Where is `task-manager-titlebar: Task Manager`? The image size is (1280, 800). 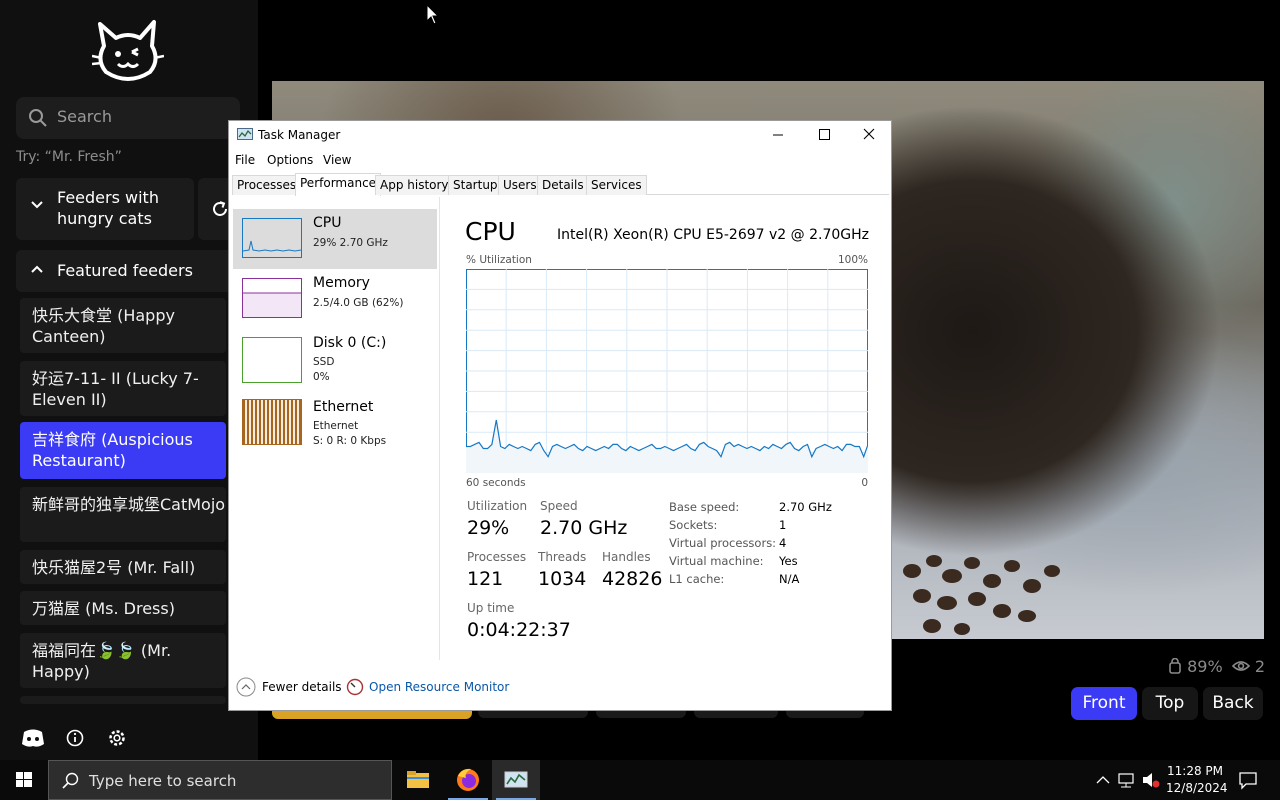 task-manager-titlebar: Task Manager is located at coordinates (560, 135).